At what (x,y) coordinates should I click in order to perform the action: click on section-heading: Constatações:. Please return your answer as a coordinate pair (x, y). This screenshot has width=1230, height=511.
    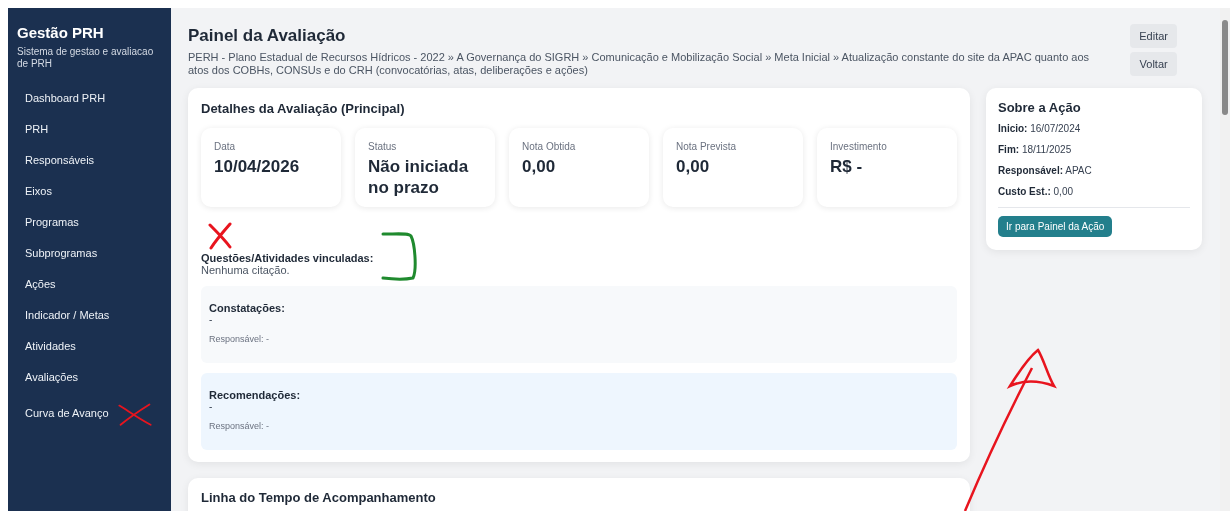
    Looking at the image, I should click on (247, 308).